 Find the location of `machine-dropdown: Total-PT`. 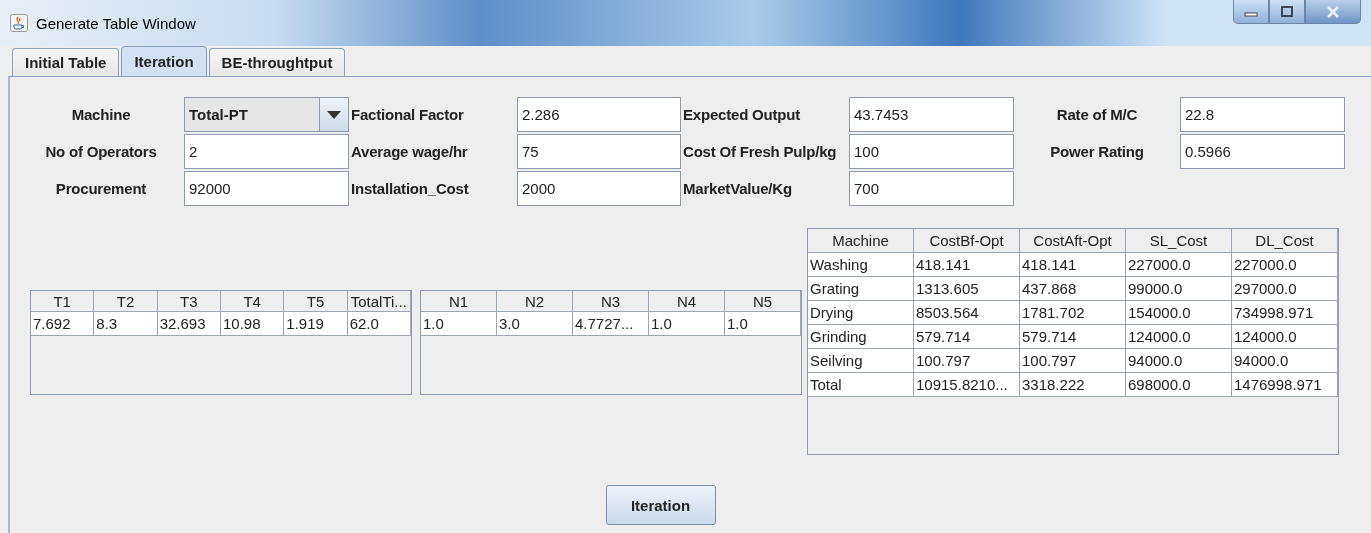

machine-dropdown: Total-PT is located at coordinates (266, 114).